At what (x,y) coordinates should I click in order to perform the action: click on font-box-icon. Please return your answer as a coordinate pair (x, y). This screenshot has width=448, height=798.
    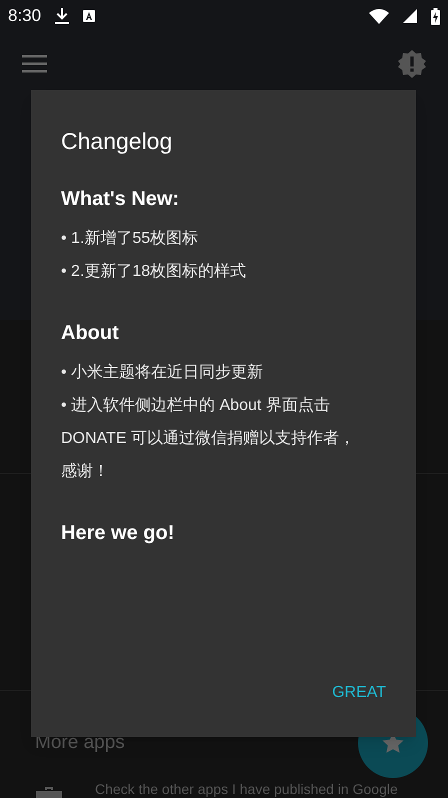
    Looking at the image, I should click on (89, 16).